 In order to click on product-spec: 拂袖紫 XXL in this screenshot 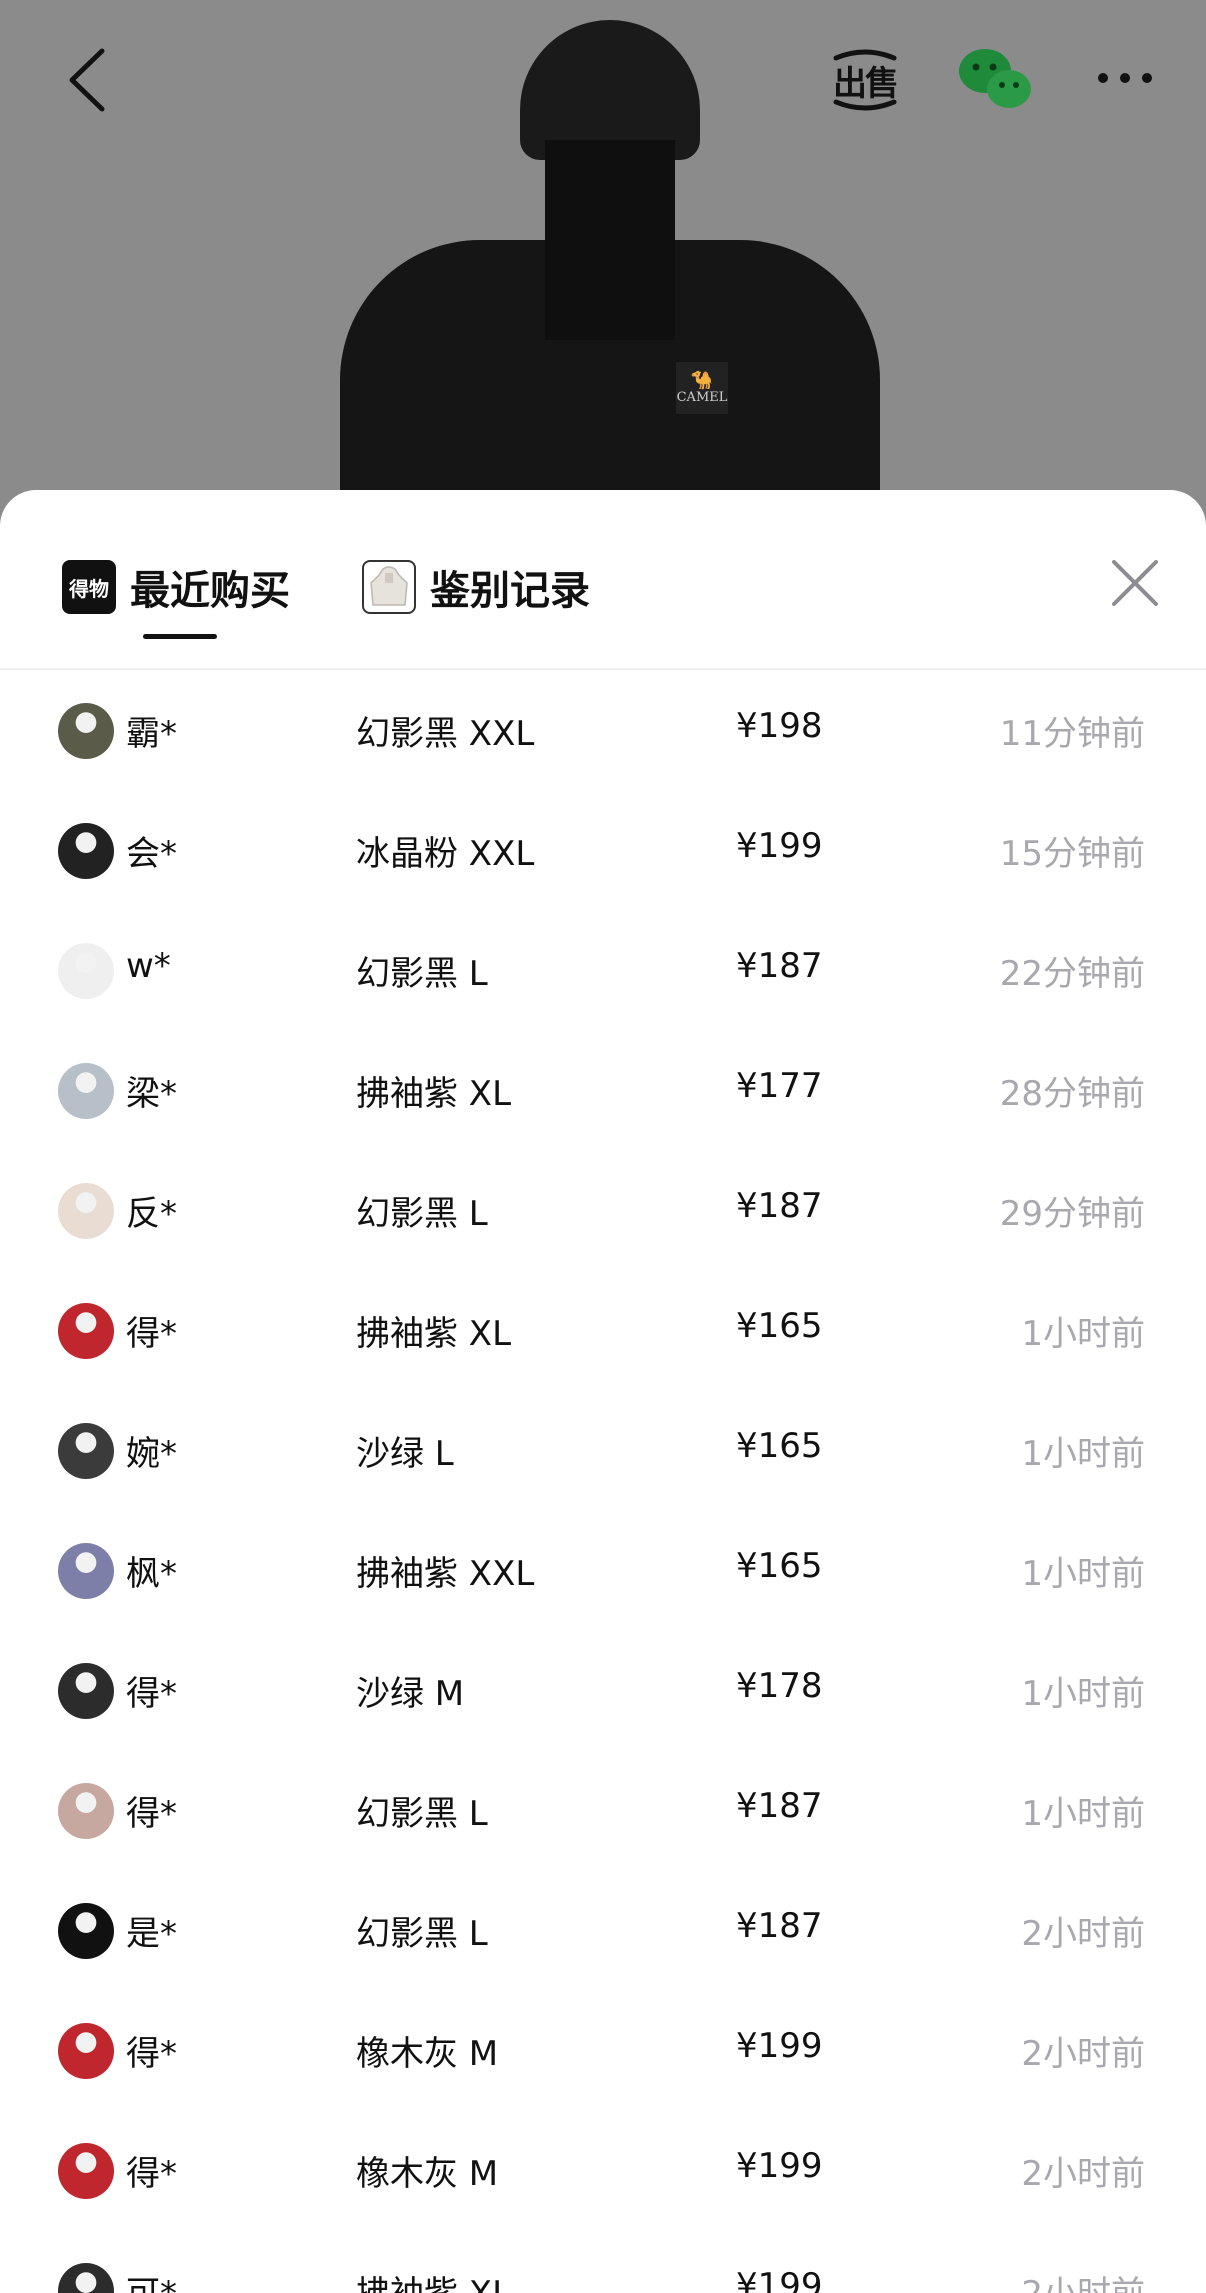, I will do `click(445, 1574)`.